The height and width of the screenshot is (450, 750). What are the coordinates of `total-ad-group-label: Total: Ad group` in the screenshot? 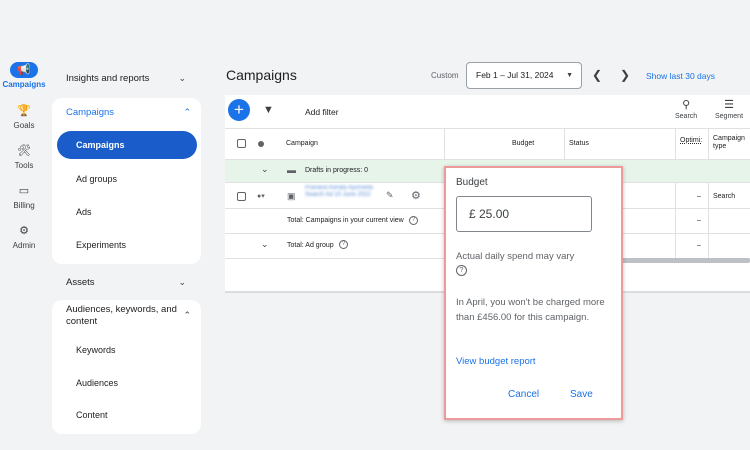 It's located at (310, 245).